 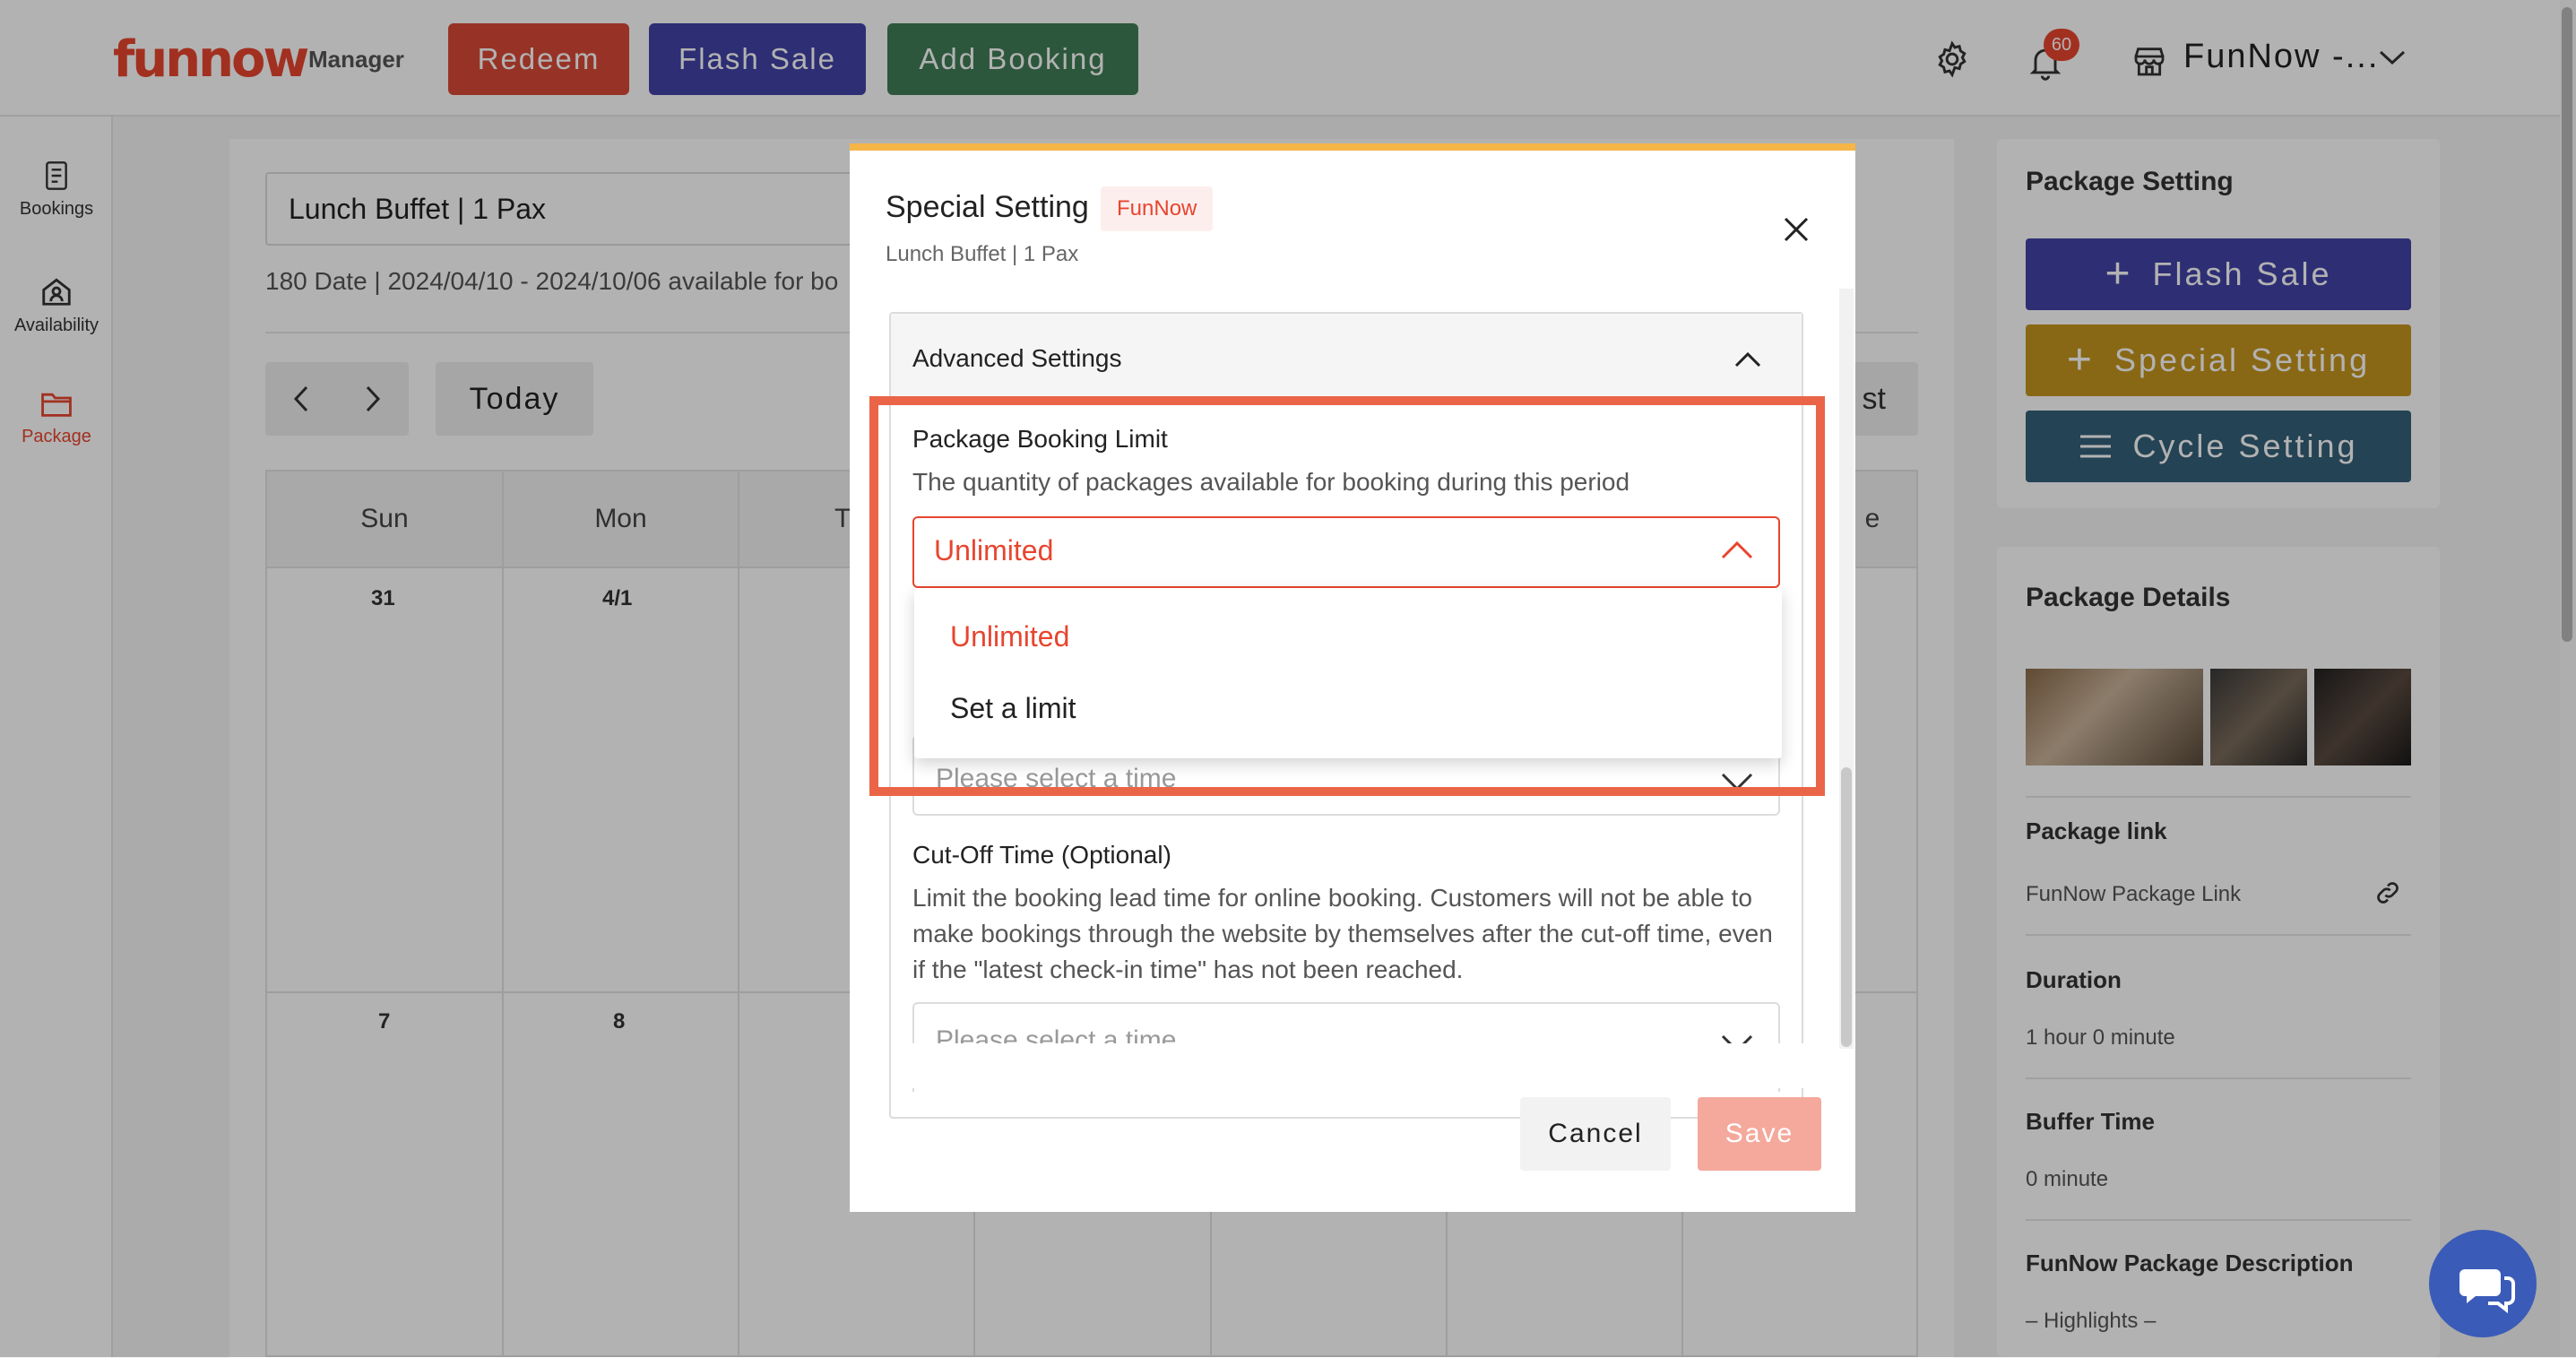 I want to click on chevron-up-icon, so click(x=1747, y=359).